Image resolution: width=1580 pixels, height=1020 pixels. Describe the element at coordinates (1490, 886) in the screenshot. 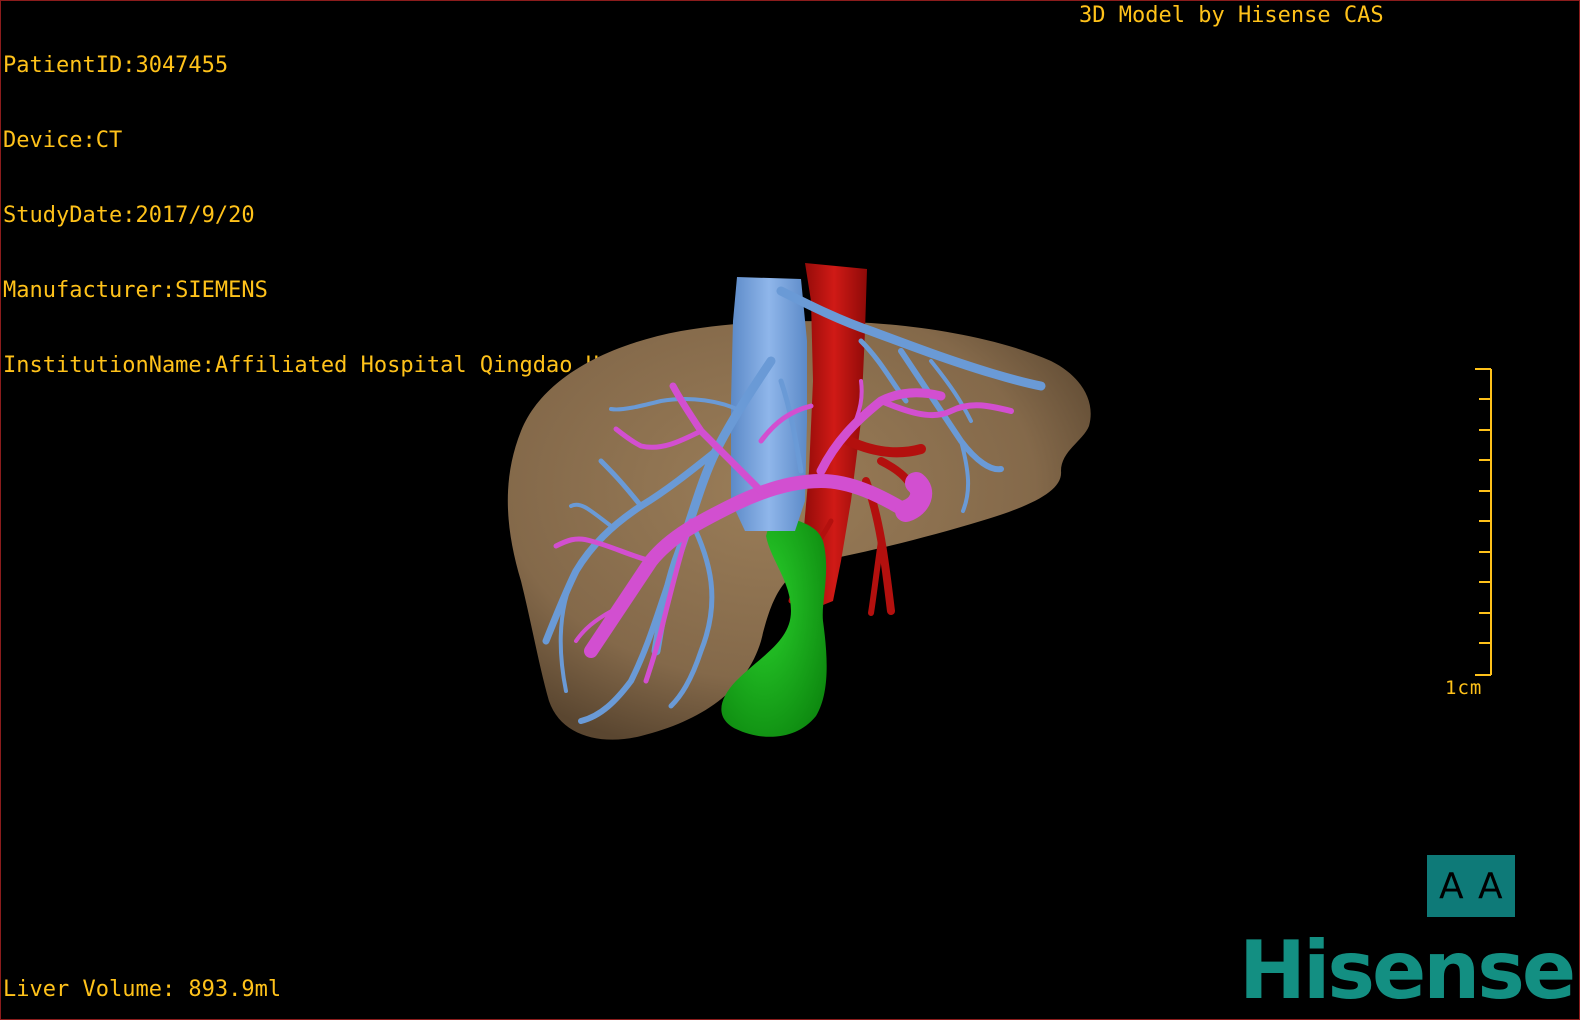

I see `orientation-glyph-right: A` at that location.